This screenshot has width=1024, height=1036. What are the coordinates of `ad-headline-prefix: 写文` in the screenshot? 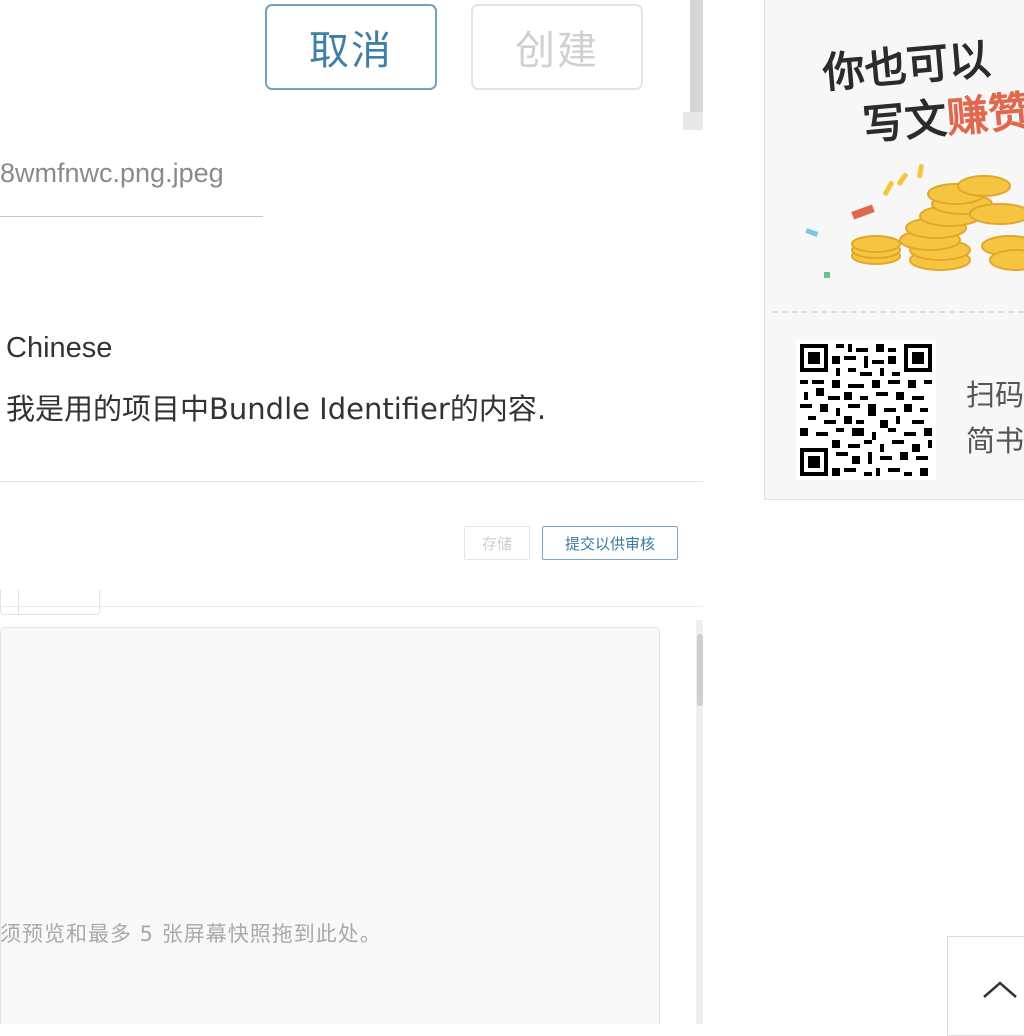 It's located at (904, 121).